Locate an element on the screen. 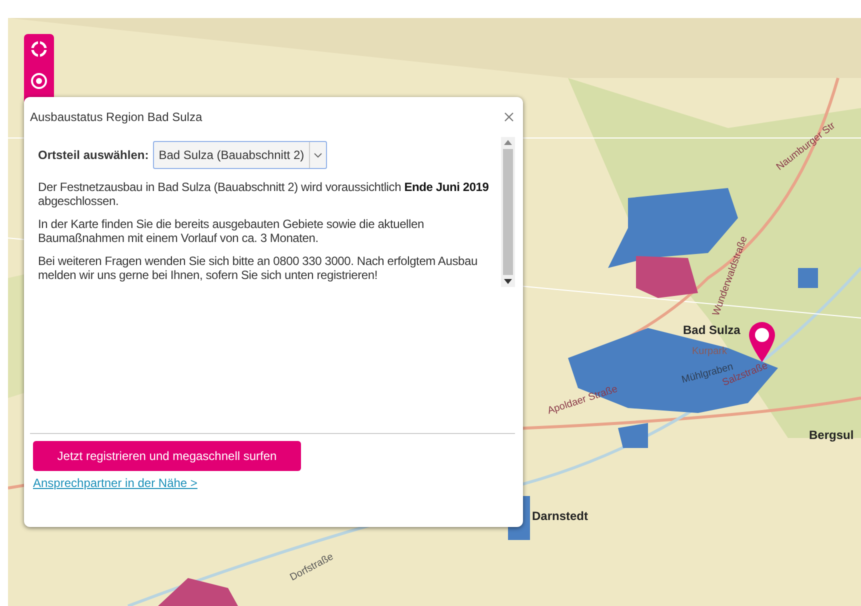 The width and height of the screenshot is (861, 606). locate-icon is located at coordinates (39, 49).